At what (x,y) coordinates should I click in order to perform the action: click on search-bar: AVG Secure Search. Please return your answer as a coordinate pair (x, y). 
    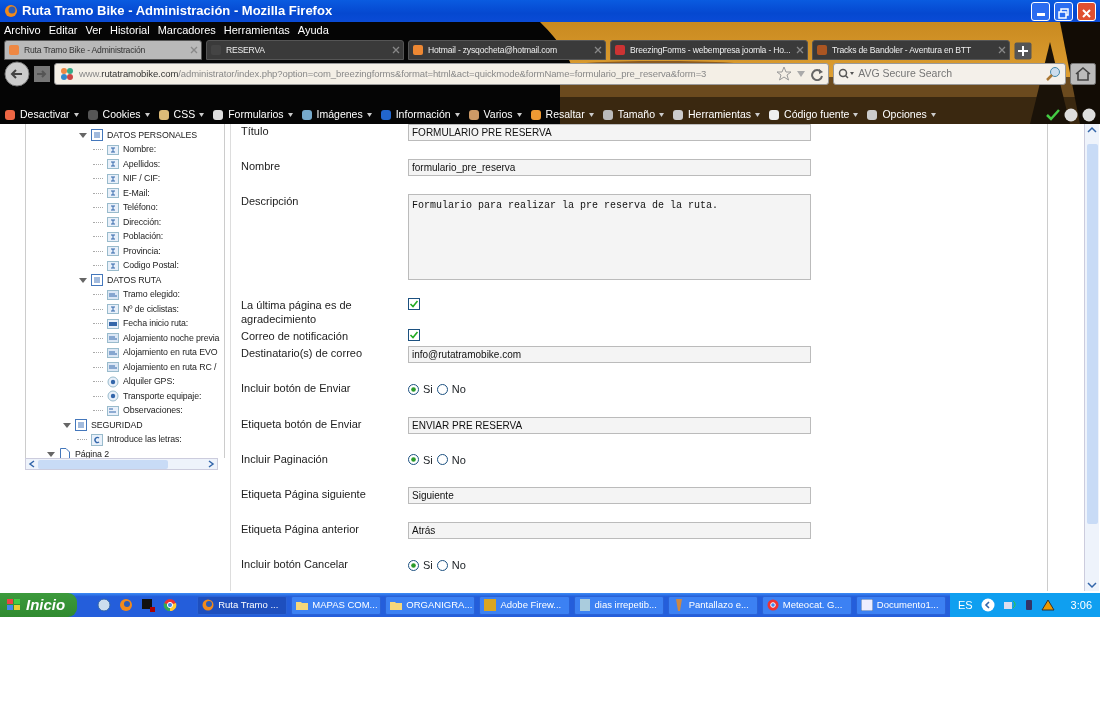
    Looking at the image, I should click on (949, 74).